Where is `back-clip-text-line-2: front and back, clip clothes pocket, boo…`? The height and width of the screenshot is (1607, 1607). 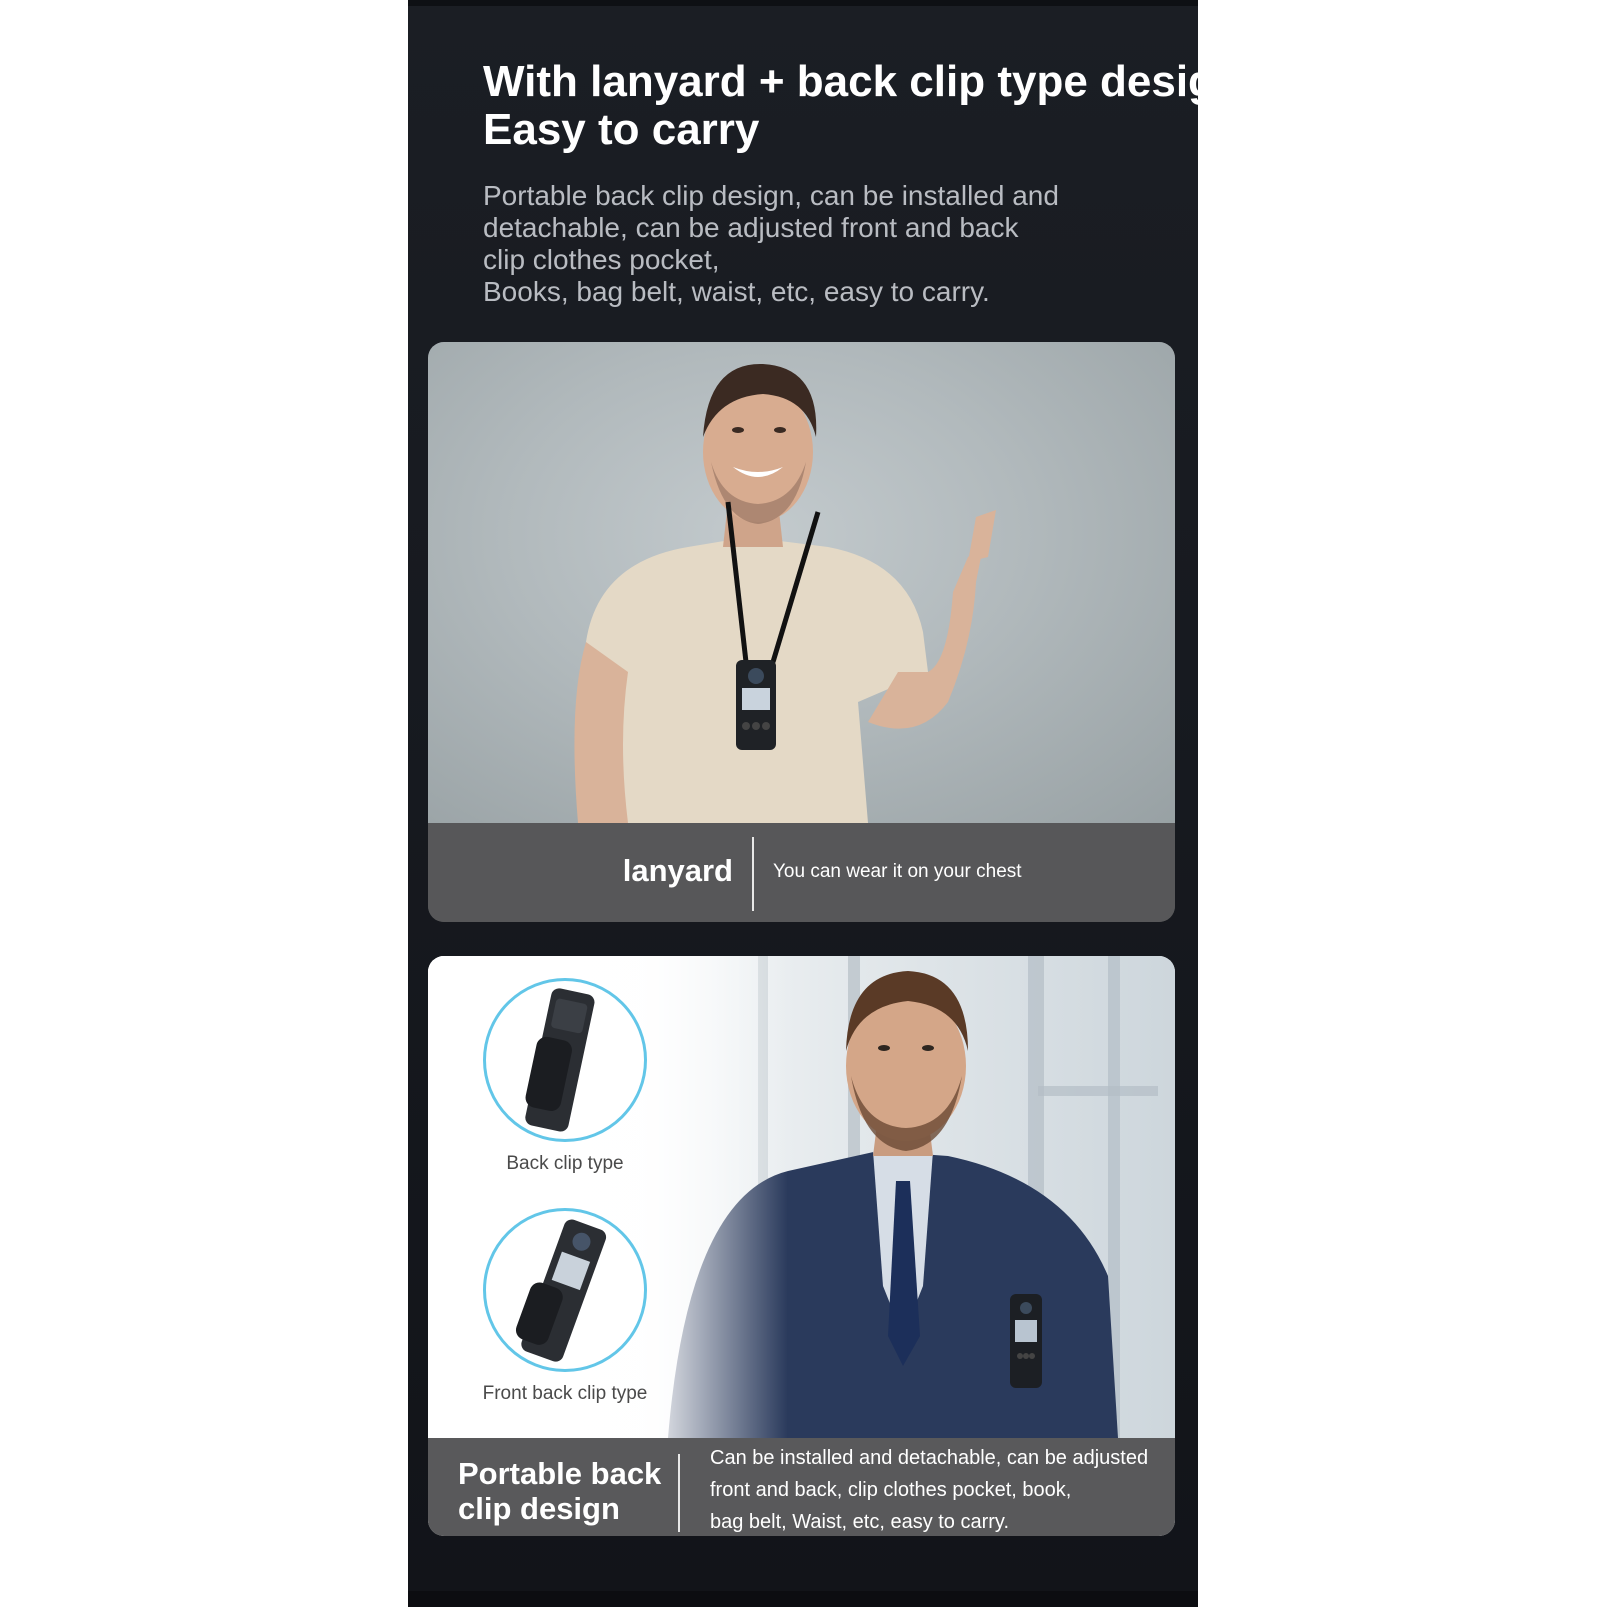 back-clip-text-line-2: front and back, clip clothes pocket, boo… is located at coordinates (891, 1490).